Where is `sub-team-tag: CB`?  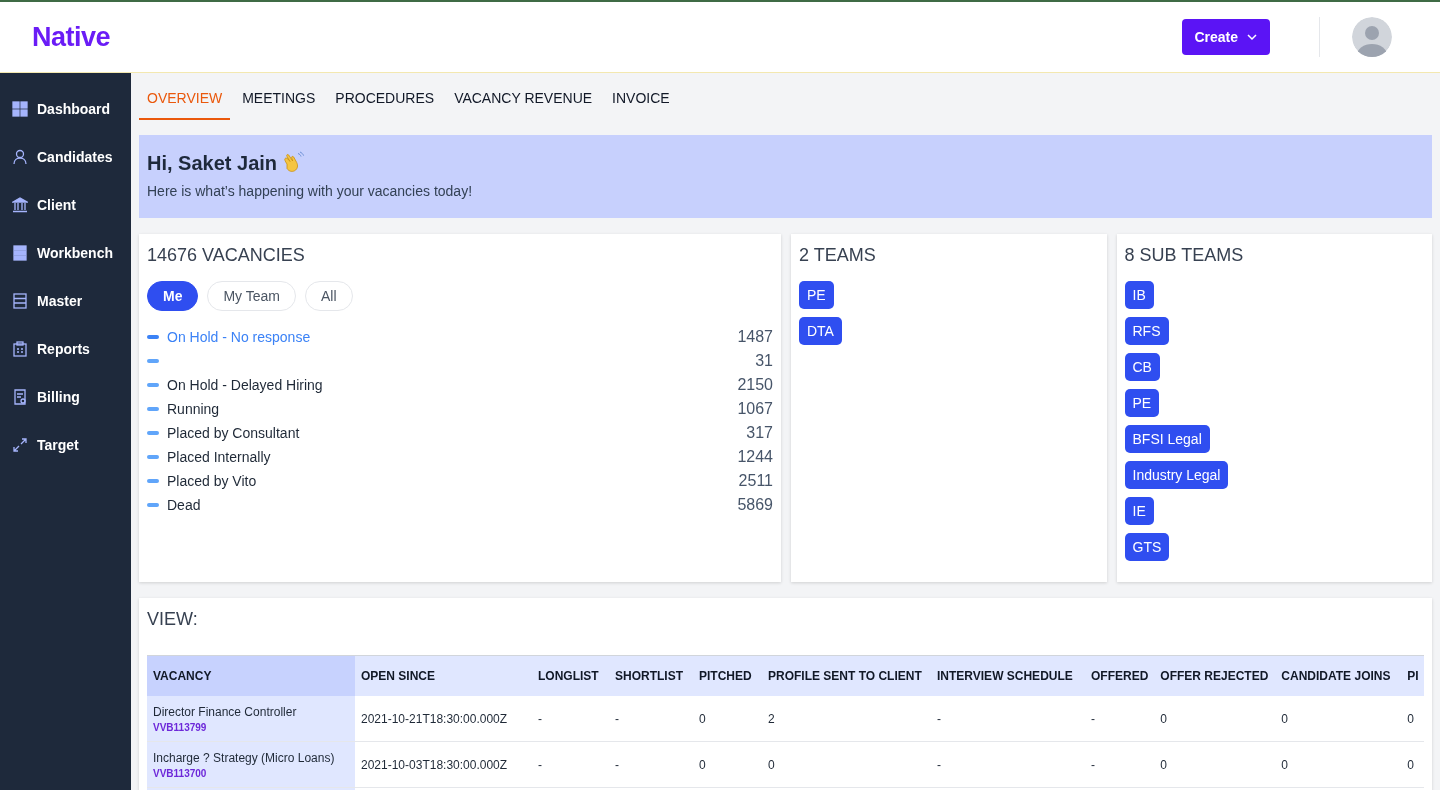 sub-team-tag: CB is located at coordinates (1142, 367).